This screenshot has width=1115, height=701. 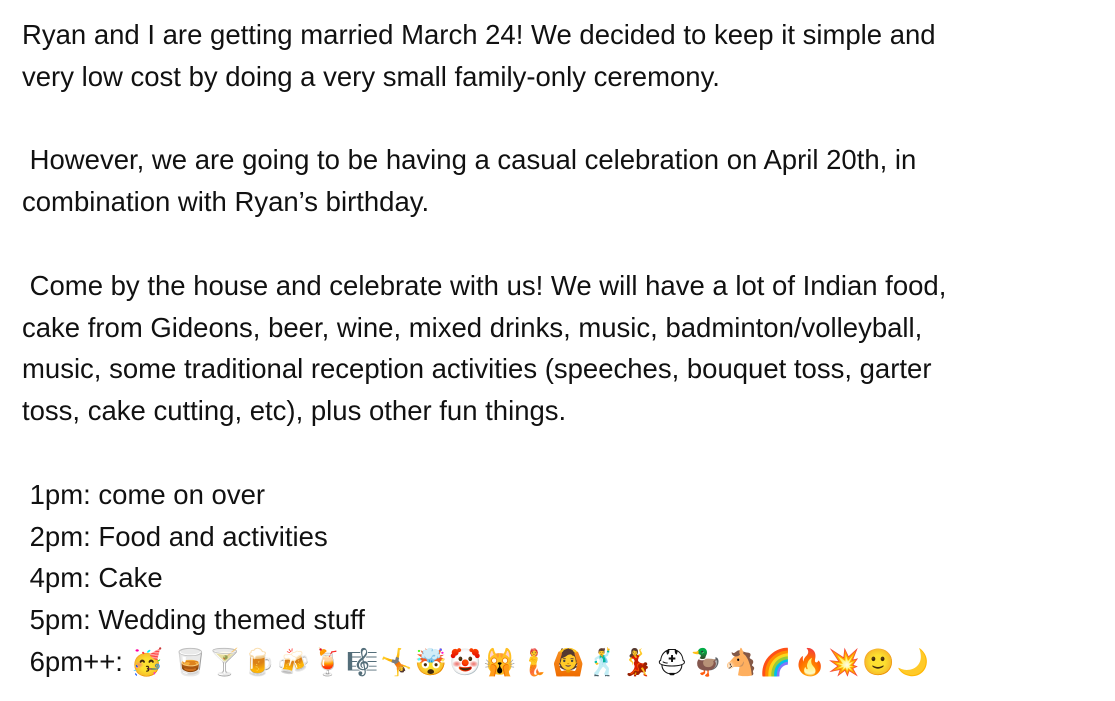 What do you see at coordinates (175, 536) in the screenshot?
I see `schedule-item: 2pm: Food and activities` at bounding box center [175, 536].